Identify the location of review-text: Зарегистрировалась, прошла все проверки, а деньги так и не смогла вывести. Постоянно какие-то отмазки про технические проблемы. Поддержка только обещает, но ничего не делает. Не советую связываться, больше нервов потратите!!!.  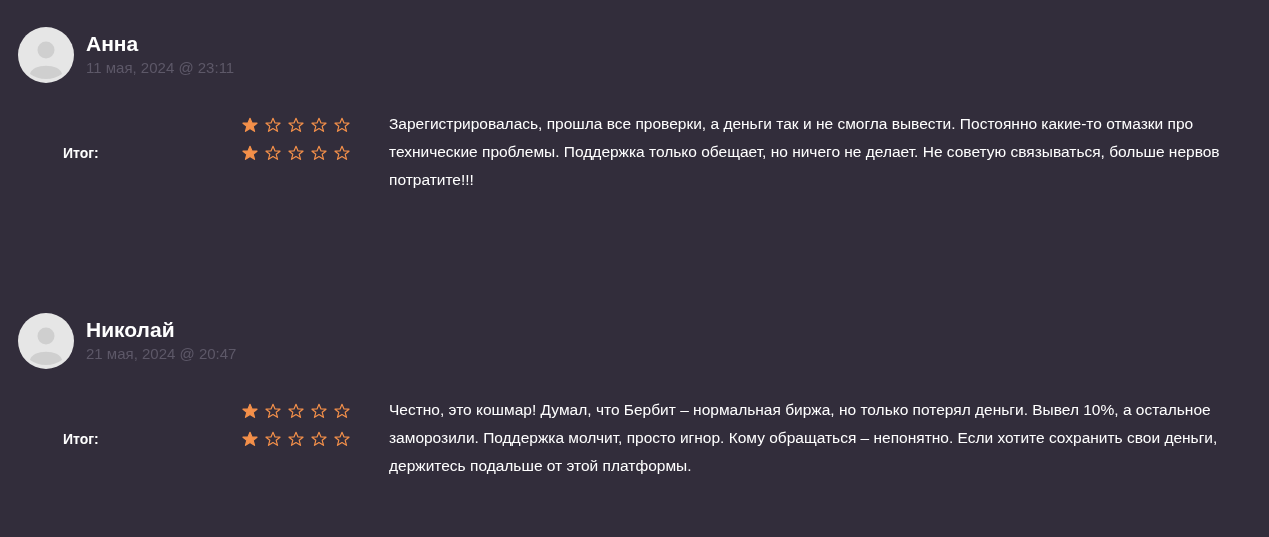
(805, 152).